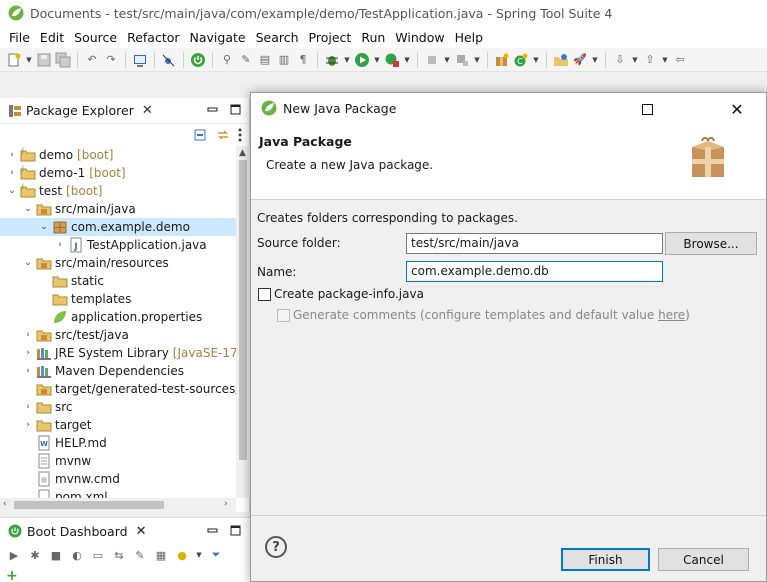 The height and width of the screenshot is (582, 767). I want to click on run-dropdown-icon: ▼, so click(377, 60).